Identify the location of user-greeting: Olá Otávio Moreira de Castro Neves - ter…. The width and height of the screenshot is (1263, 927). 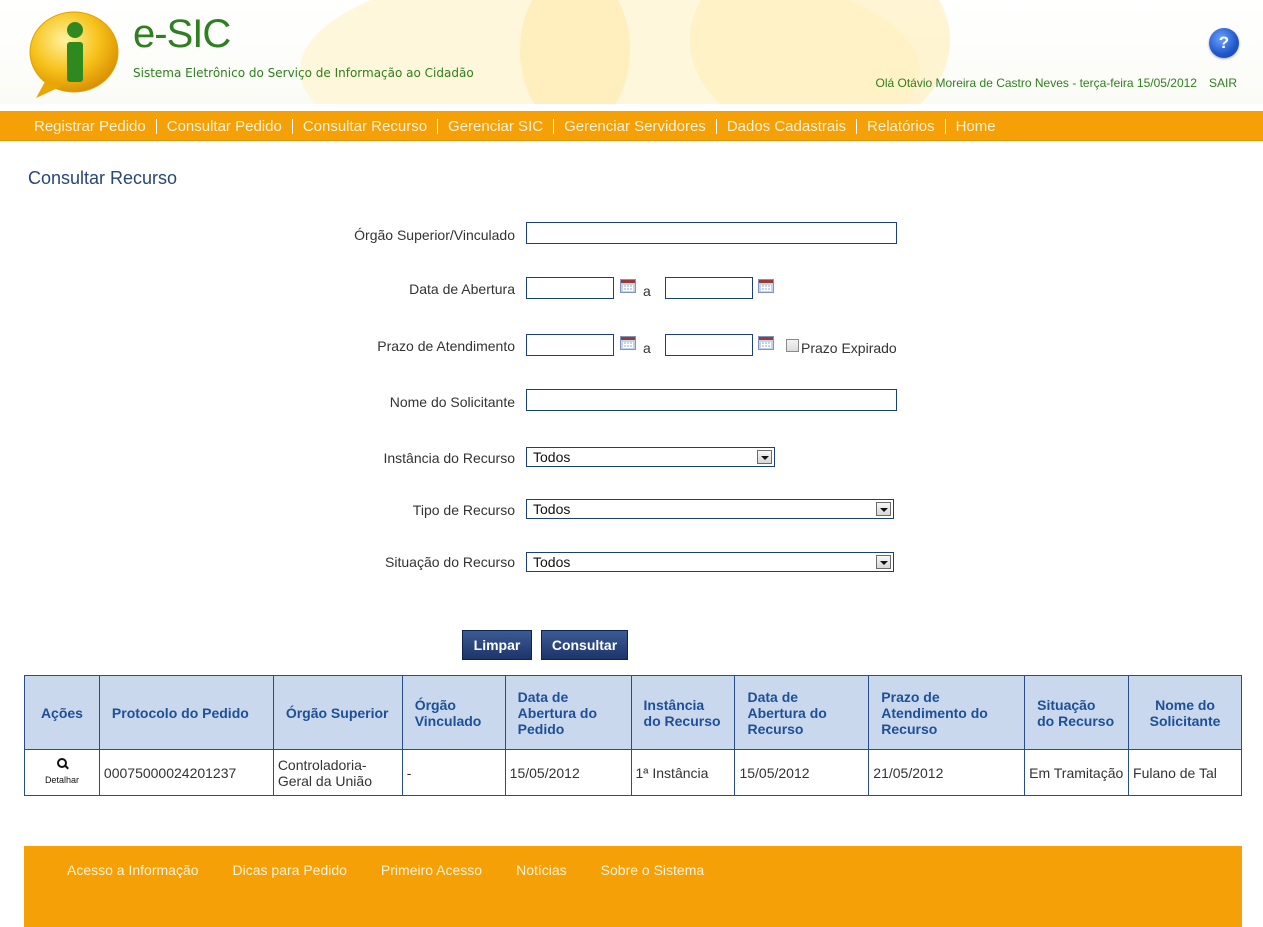
(1057, 83).